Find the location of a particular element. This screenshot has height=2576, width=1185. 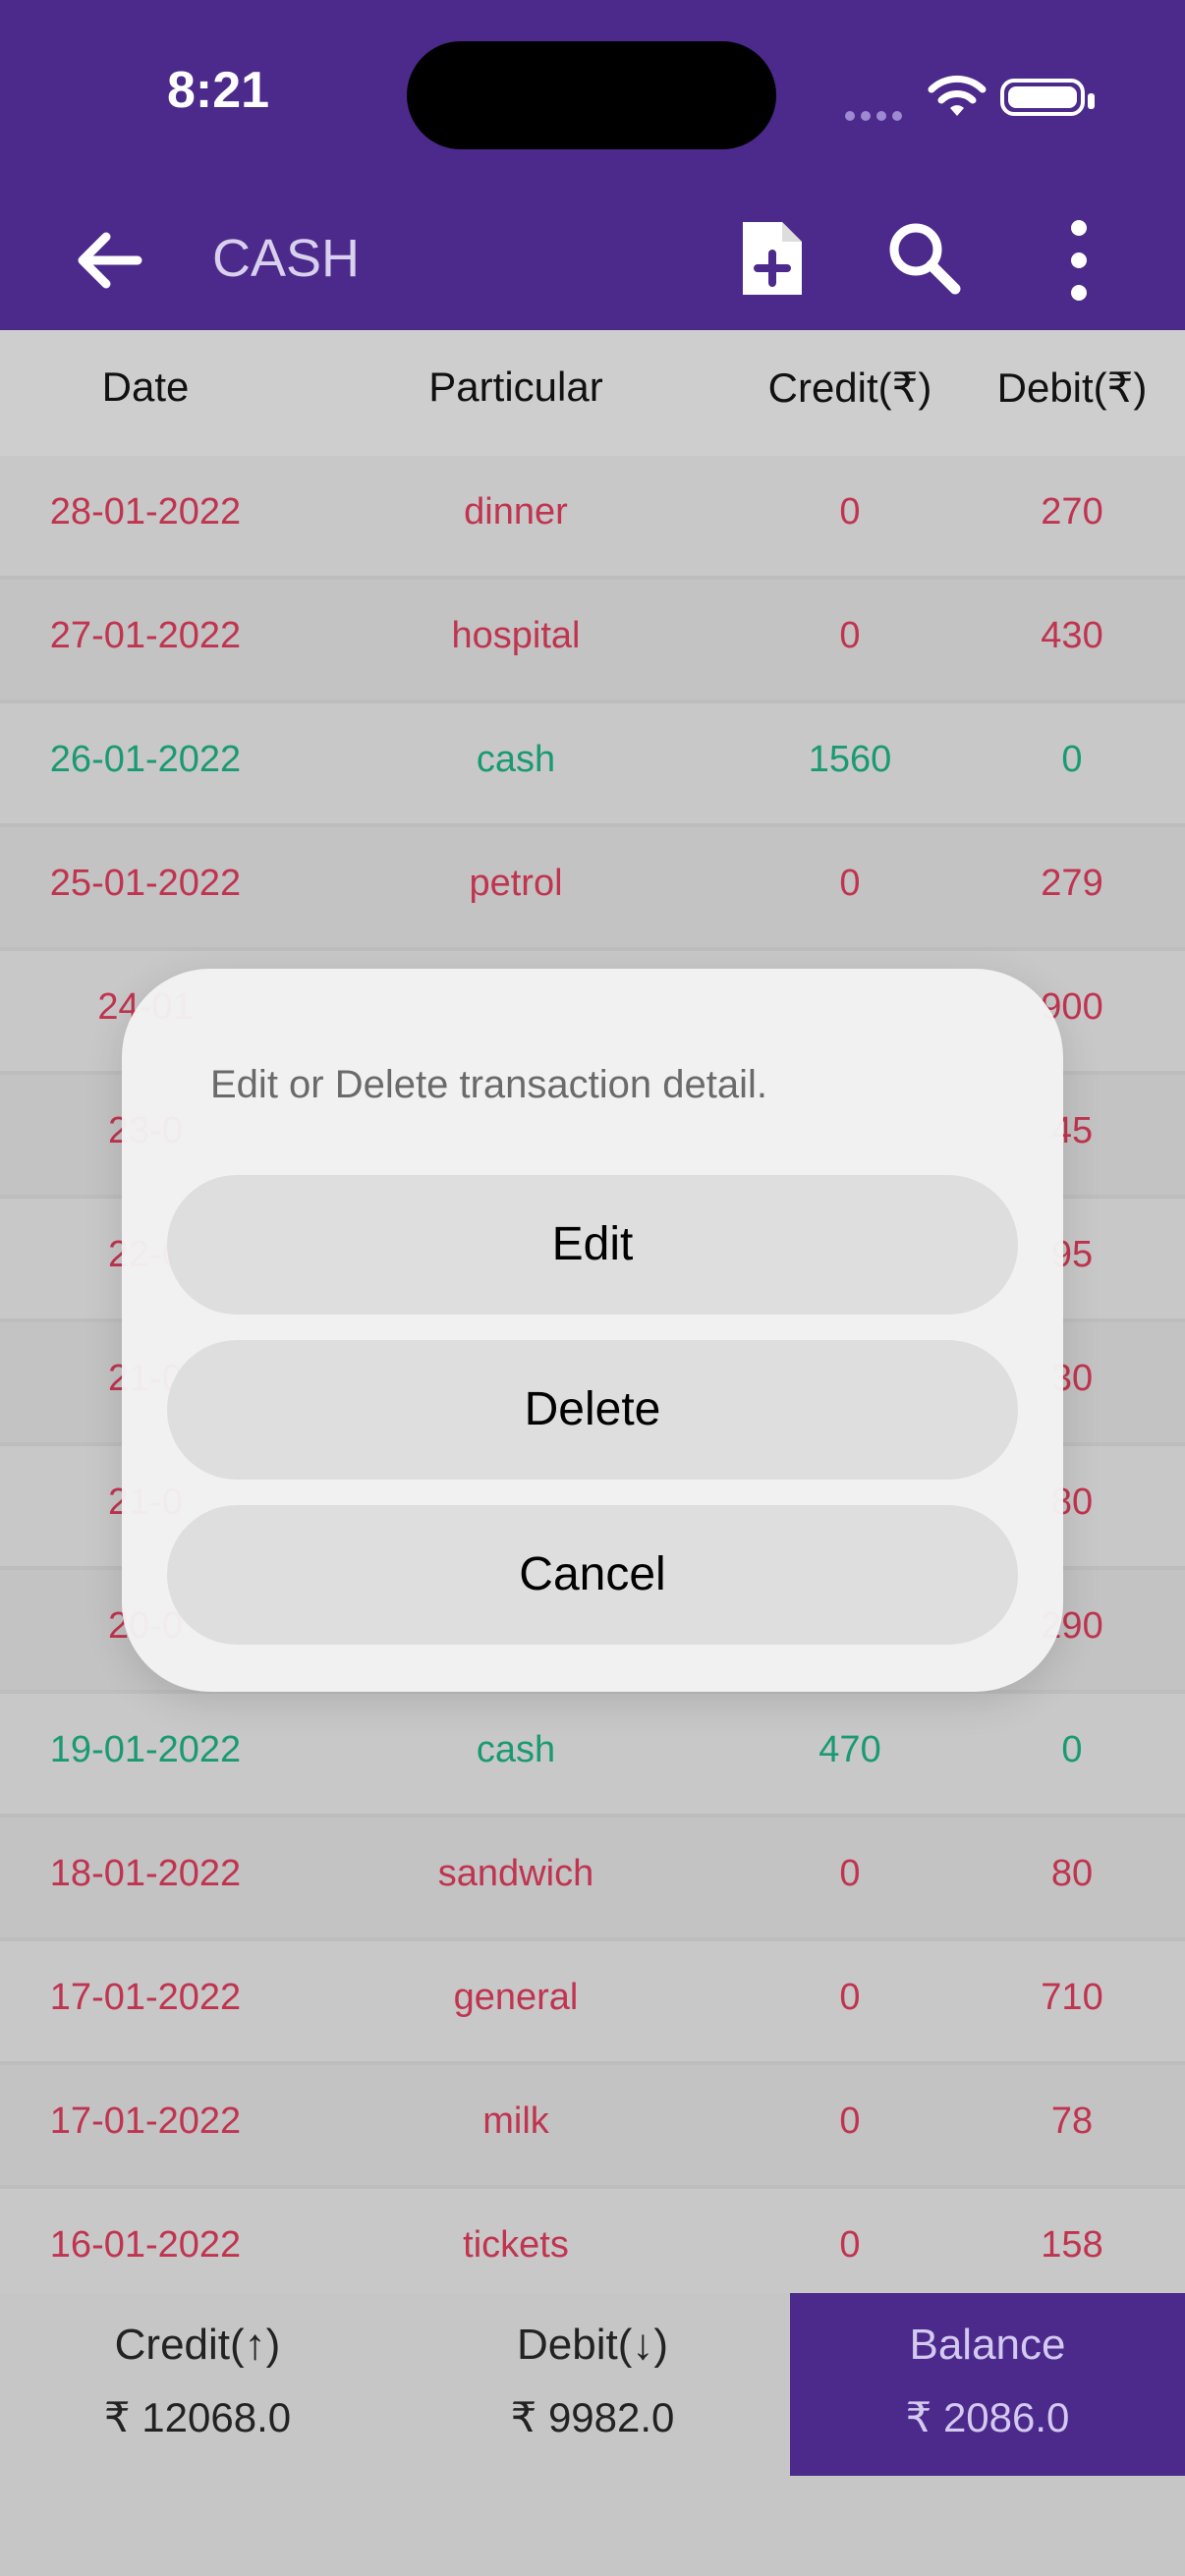

cell-particular: tickets is located at coordinates (516, 2245).